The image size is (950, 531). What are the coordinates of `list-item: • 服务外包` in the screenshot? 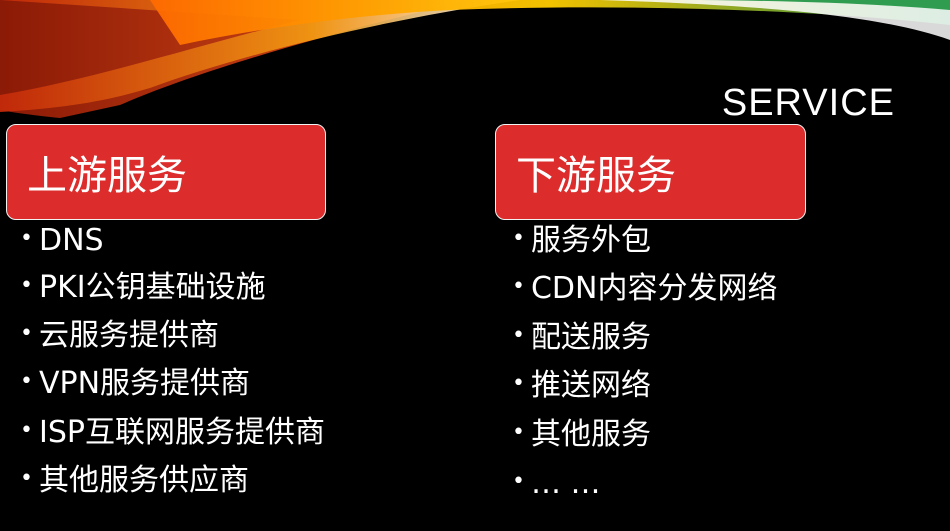 It's located at (581, 241).